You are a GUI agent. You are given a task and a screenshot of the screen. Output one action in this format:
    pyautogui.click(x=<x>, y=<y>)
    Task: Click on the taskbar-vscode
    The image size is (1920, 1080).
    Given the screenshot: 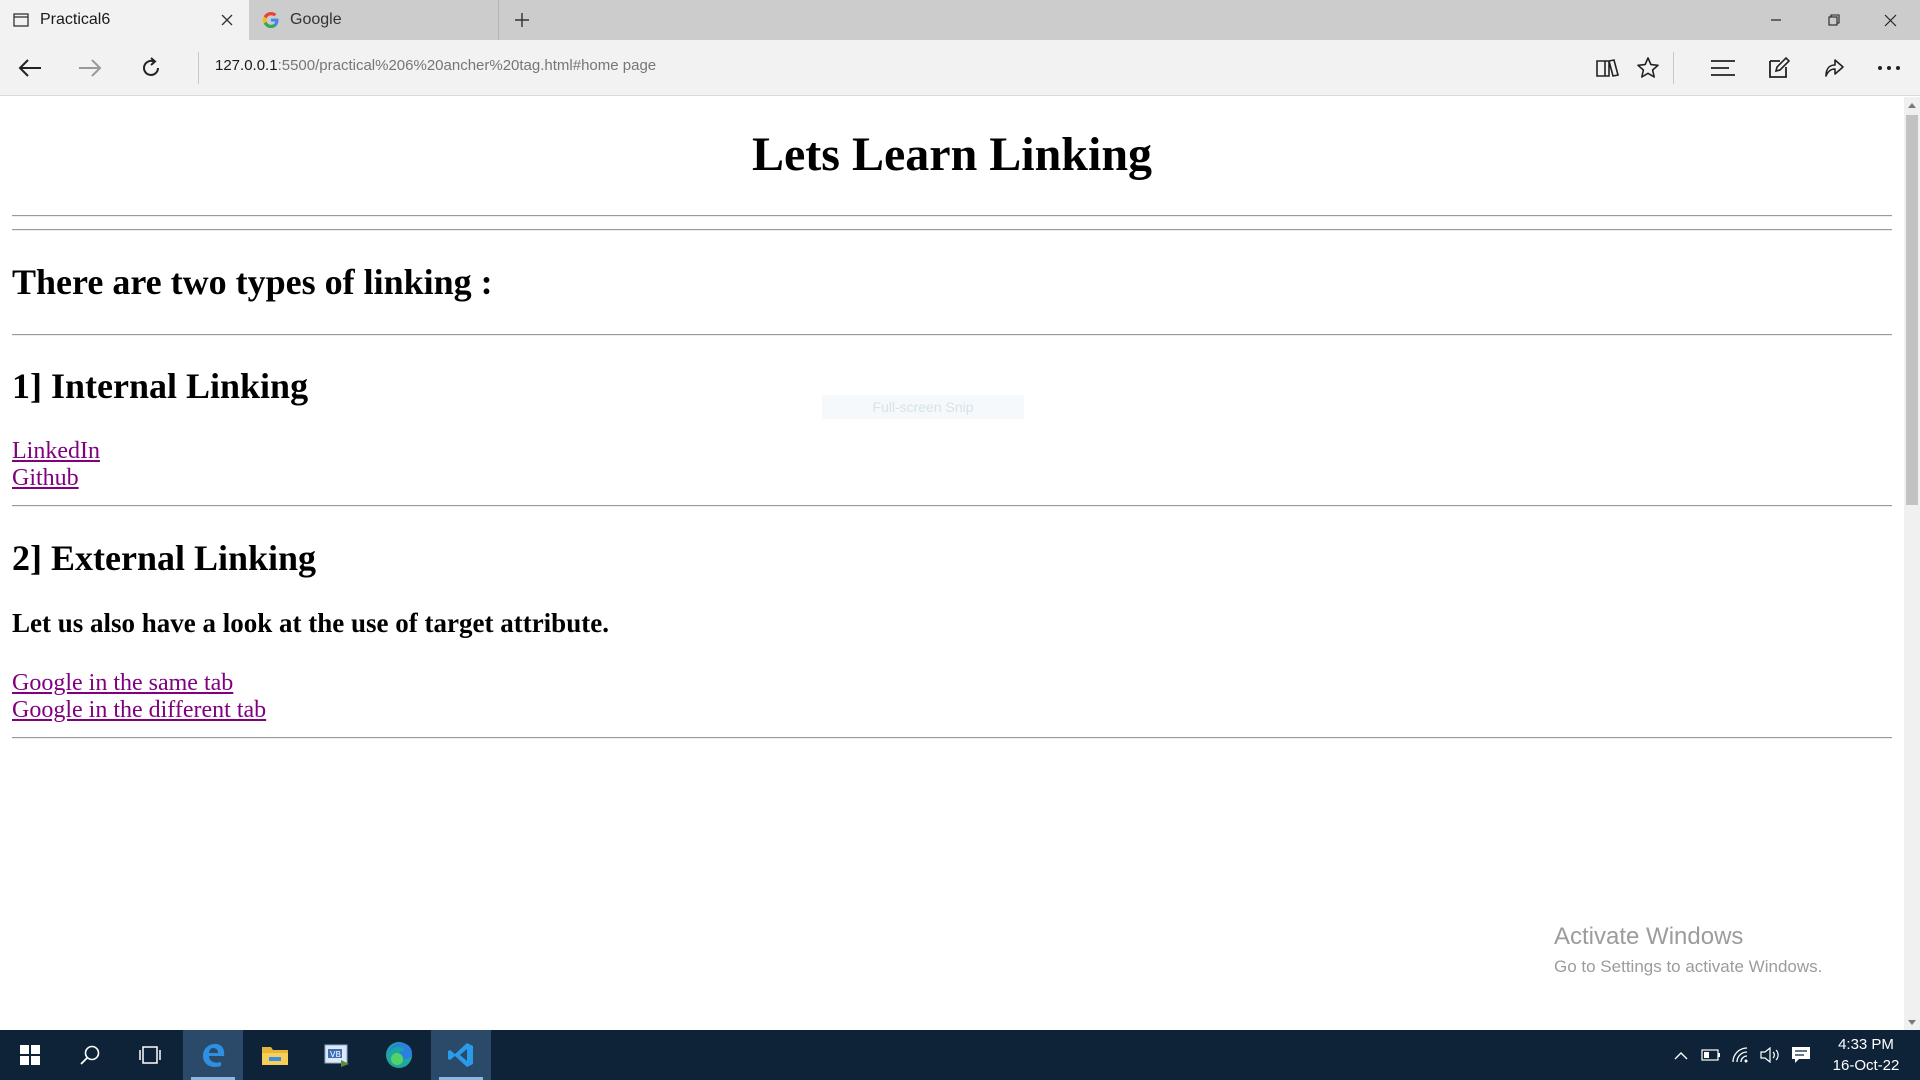 What is the action you would take?
    pyautogui.click(x=461, y=1055)
    